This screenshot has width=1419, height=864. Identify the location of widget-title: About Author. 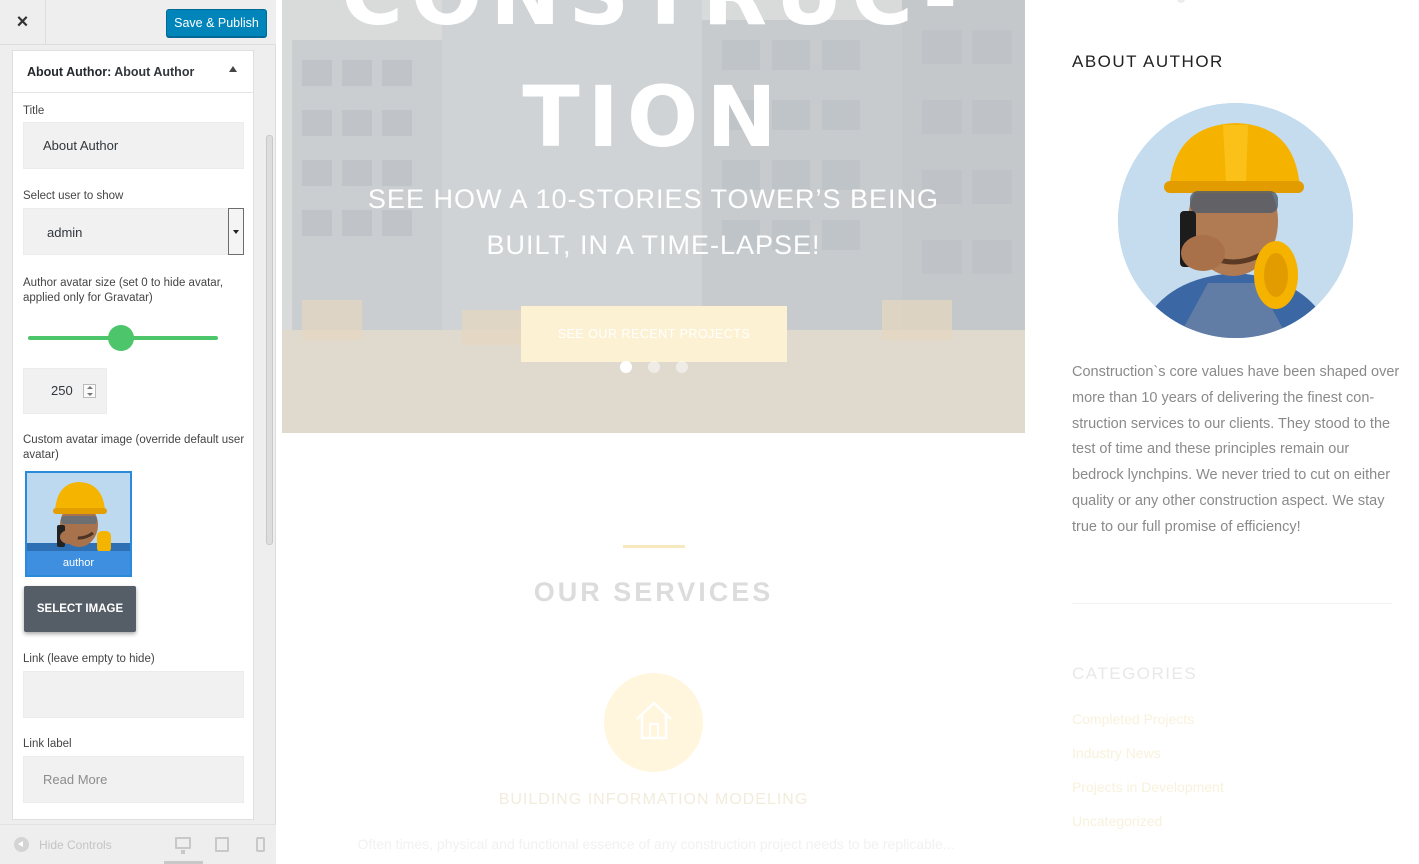
(110, 72).